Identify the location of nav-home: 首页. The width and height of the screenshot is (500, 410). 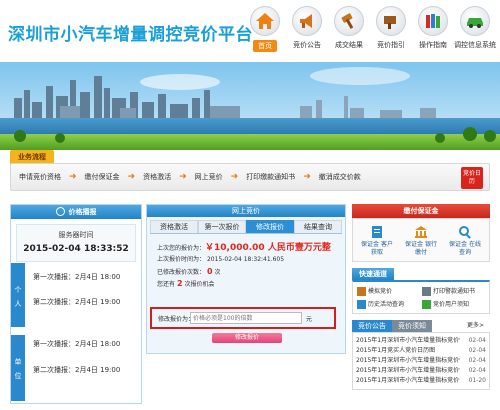
(265, 30).